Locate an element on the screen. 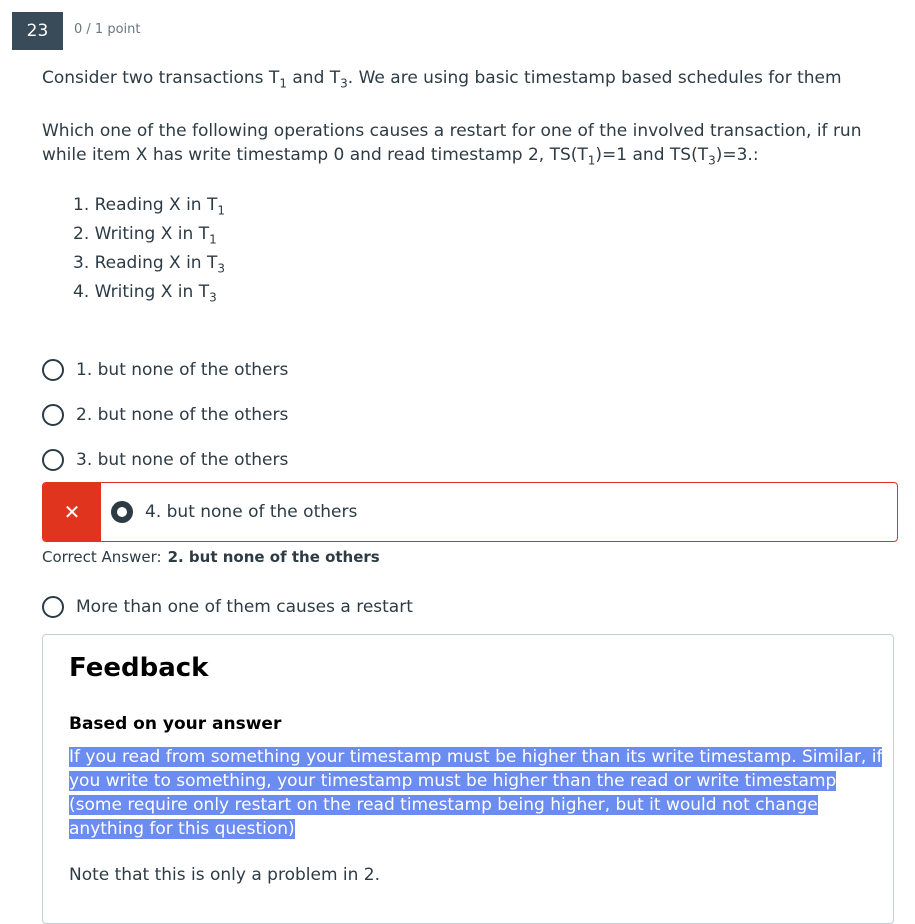 This screenshot has height=924, width=915. feedback-subtitle: Based on your answer is located at coordinates (175, 724).